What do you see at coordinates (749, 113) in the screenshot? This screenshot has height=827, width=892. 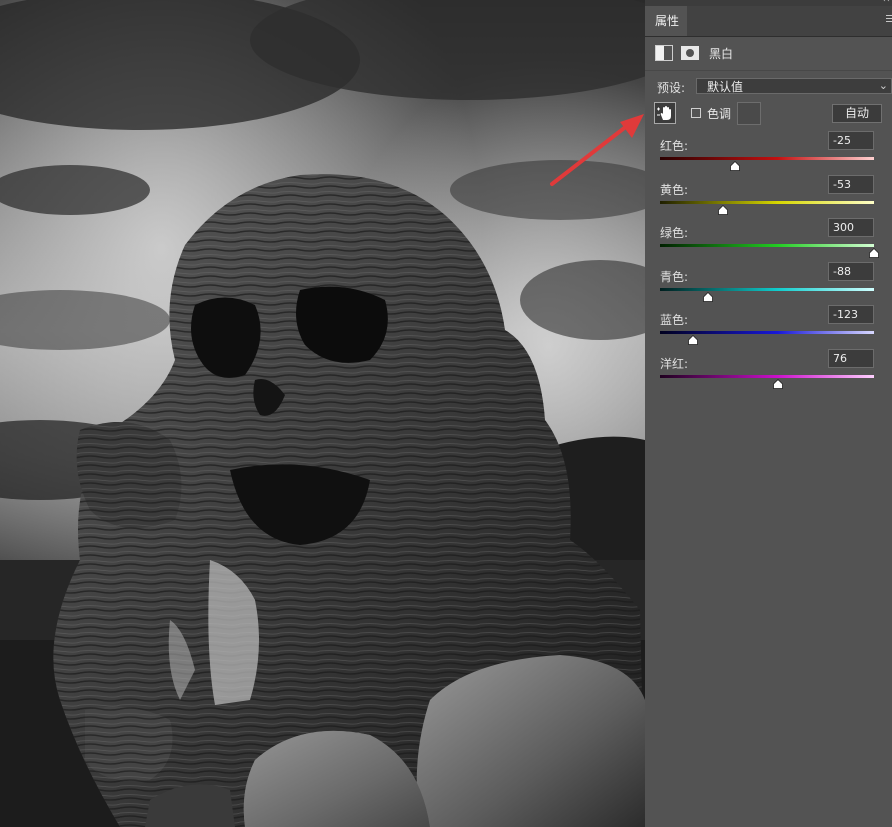 I see `tint-color-swatch` at bounding box center [749, 113].